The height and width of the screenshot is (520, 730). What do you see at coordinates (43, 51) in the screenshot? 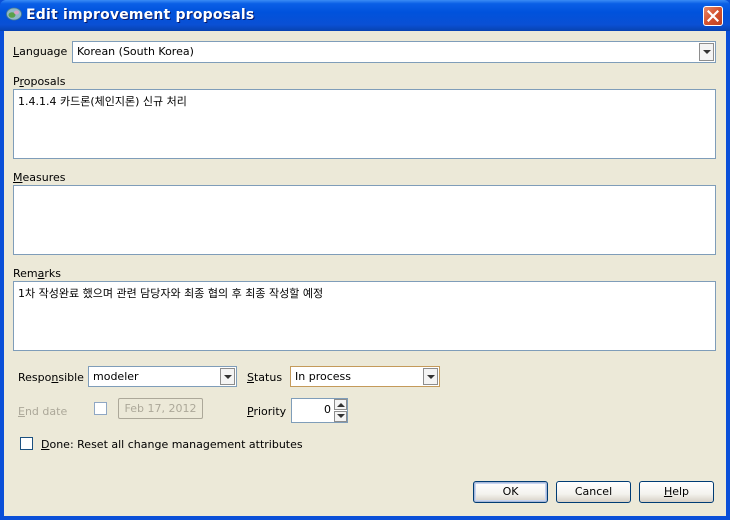
I see `language-label-rest: anguage` at bounding box center [43, 51].